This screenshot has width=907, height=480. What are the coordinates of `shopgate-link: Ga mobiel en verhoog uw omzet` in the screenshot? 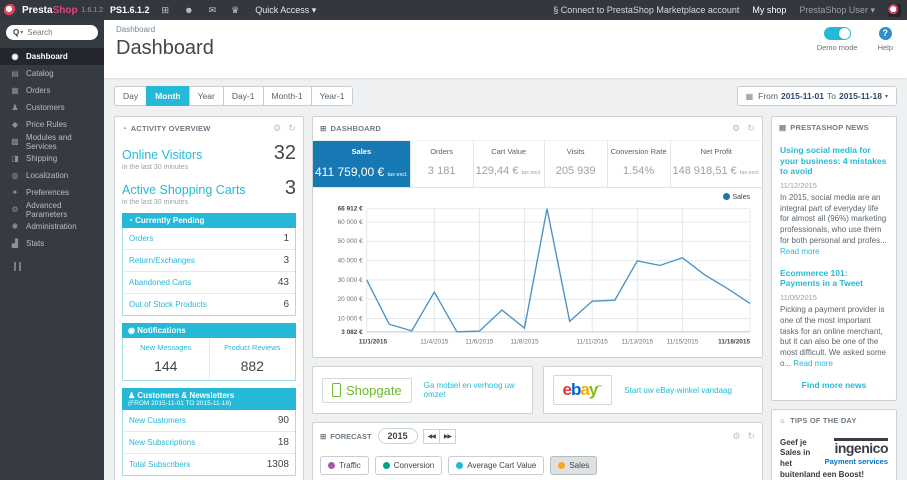 It's located at (473, 390).